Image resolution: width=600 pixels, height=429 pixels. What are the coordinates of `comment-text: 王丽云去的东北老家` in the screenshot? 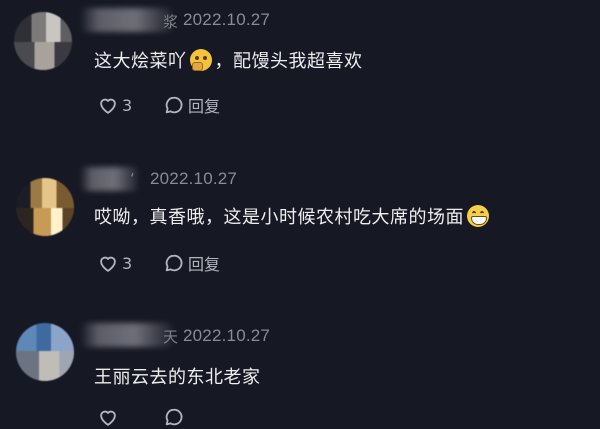 It's located at (177, 376).